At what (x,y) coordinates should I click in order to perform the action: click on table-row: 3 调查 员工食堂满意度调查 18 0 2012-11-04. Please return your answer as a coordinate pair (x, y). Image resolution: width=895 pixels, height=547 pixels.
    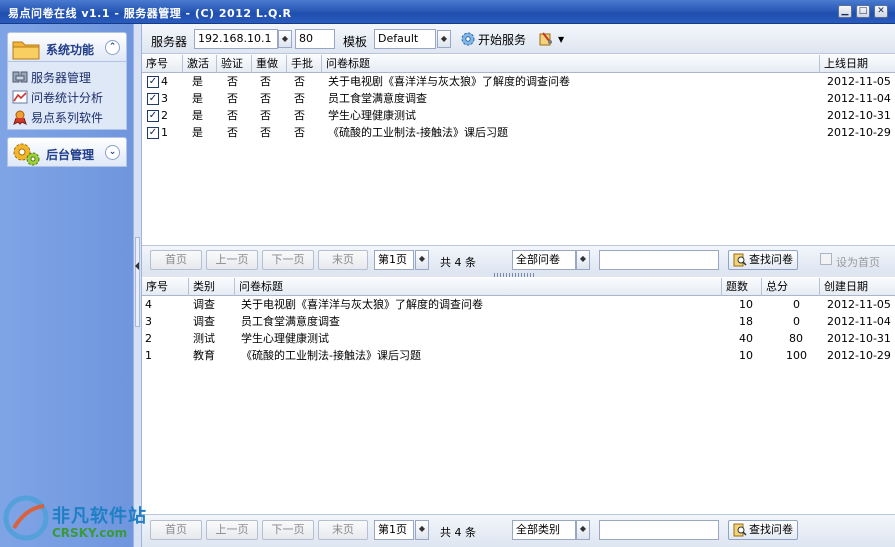
    Looking at the image, I should click on (518, 322).